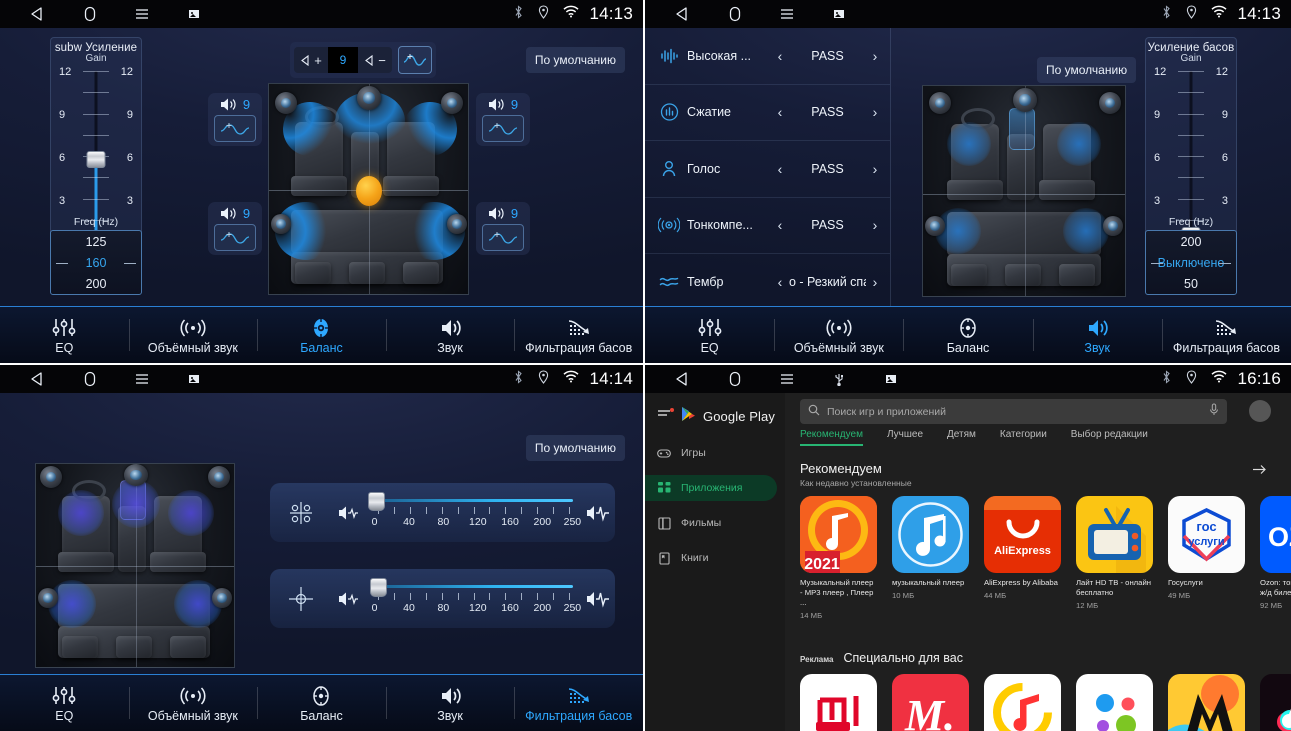 This screenshot has height=731, width=1291. Describe the element at coordinates (1214, 412) in the screenshot. I see `microphone-icon` at that location.